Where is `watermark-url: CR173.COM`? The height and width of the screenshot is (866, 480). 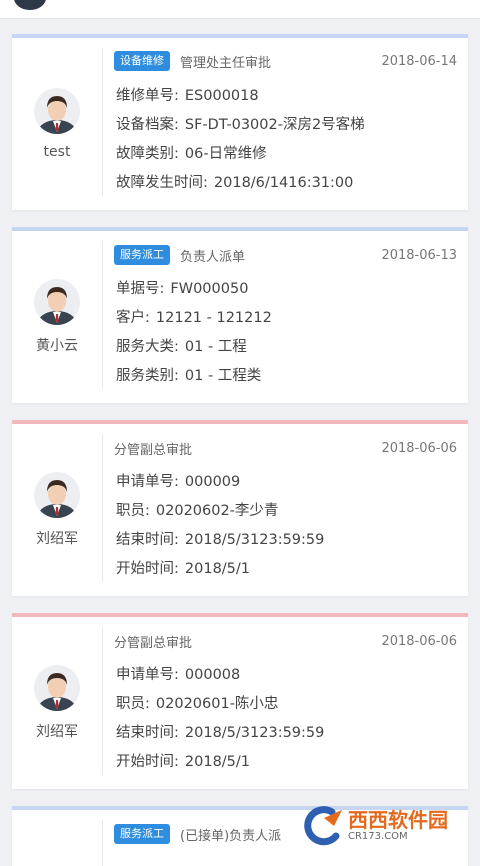
watermark-url: CR173.COM is located at coordinates (378, 836).